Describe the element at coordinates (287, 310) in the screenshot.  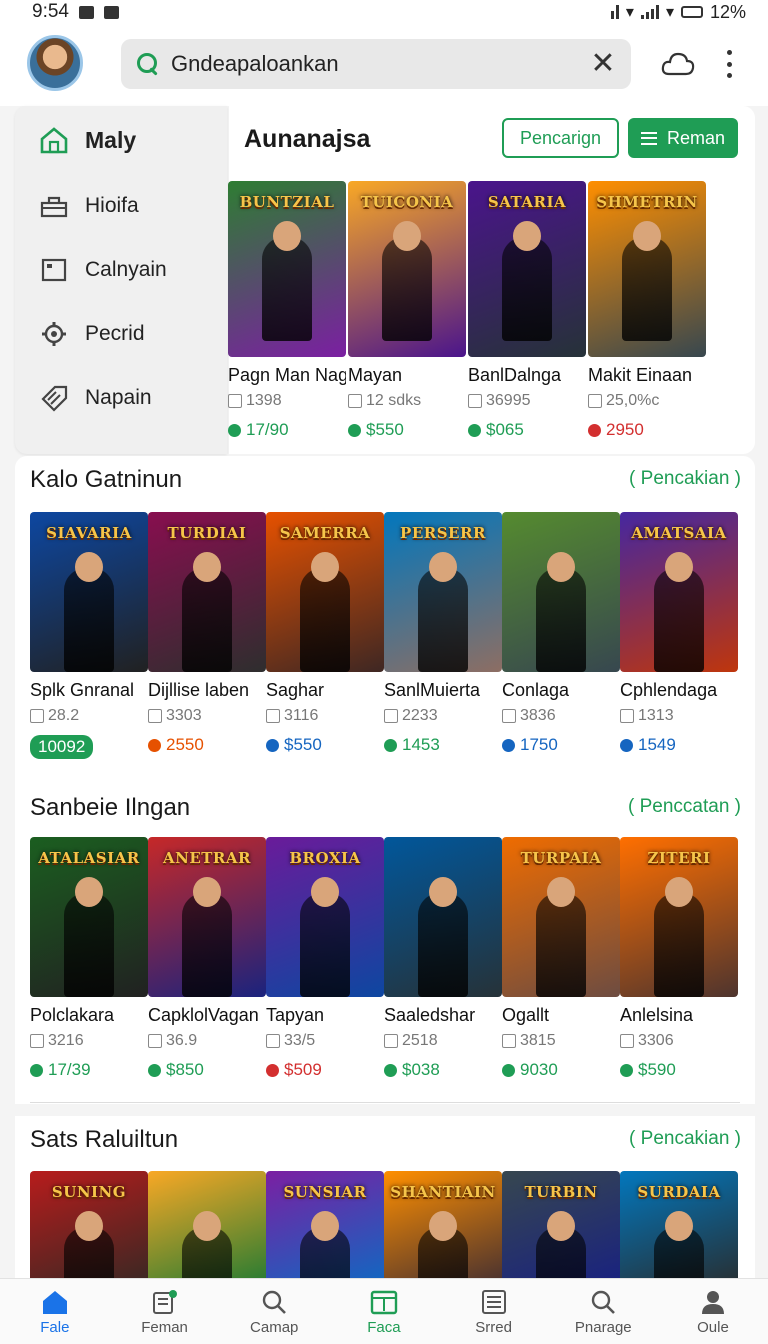
I see `game-card: BUNTZIAL Pagn Man Nagan 1398 17/90` at that location.